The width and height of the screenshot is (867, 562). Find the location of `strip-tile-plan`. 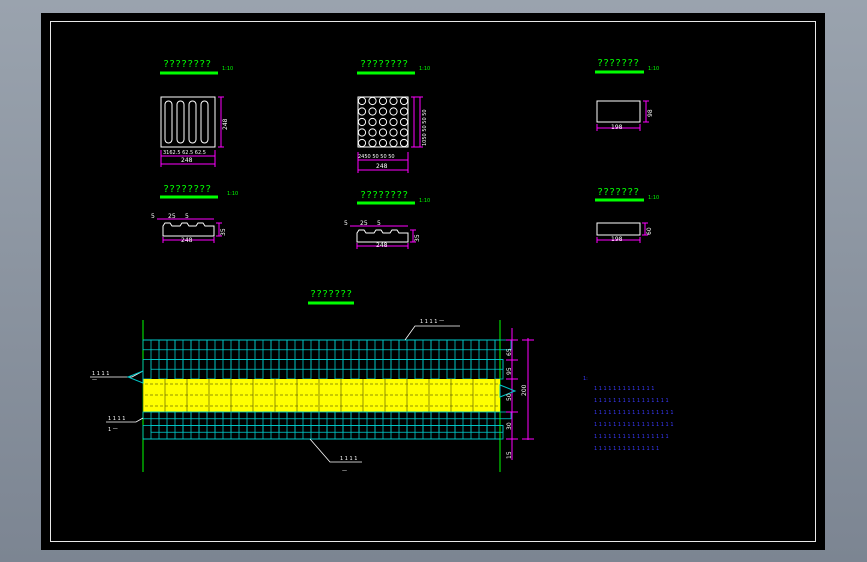

strip-tile-plan is located at coordinates (192, 131).